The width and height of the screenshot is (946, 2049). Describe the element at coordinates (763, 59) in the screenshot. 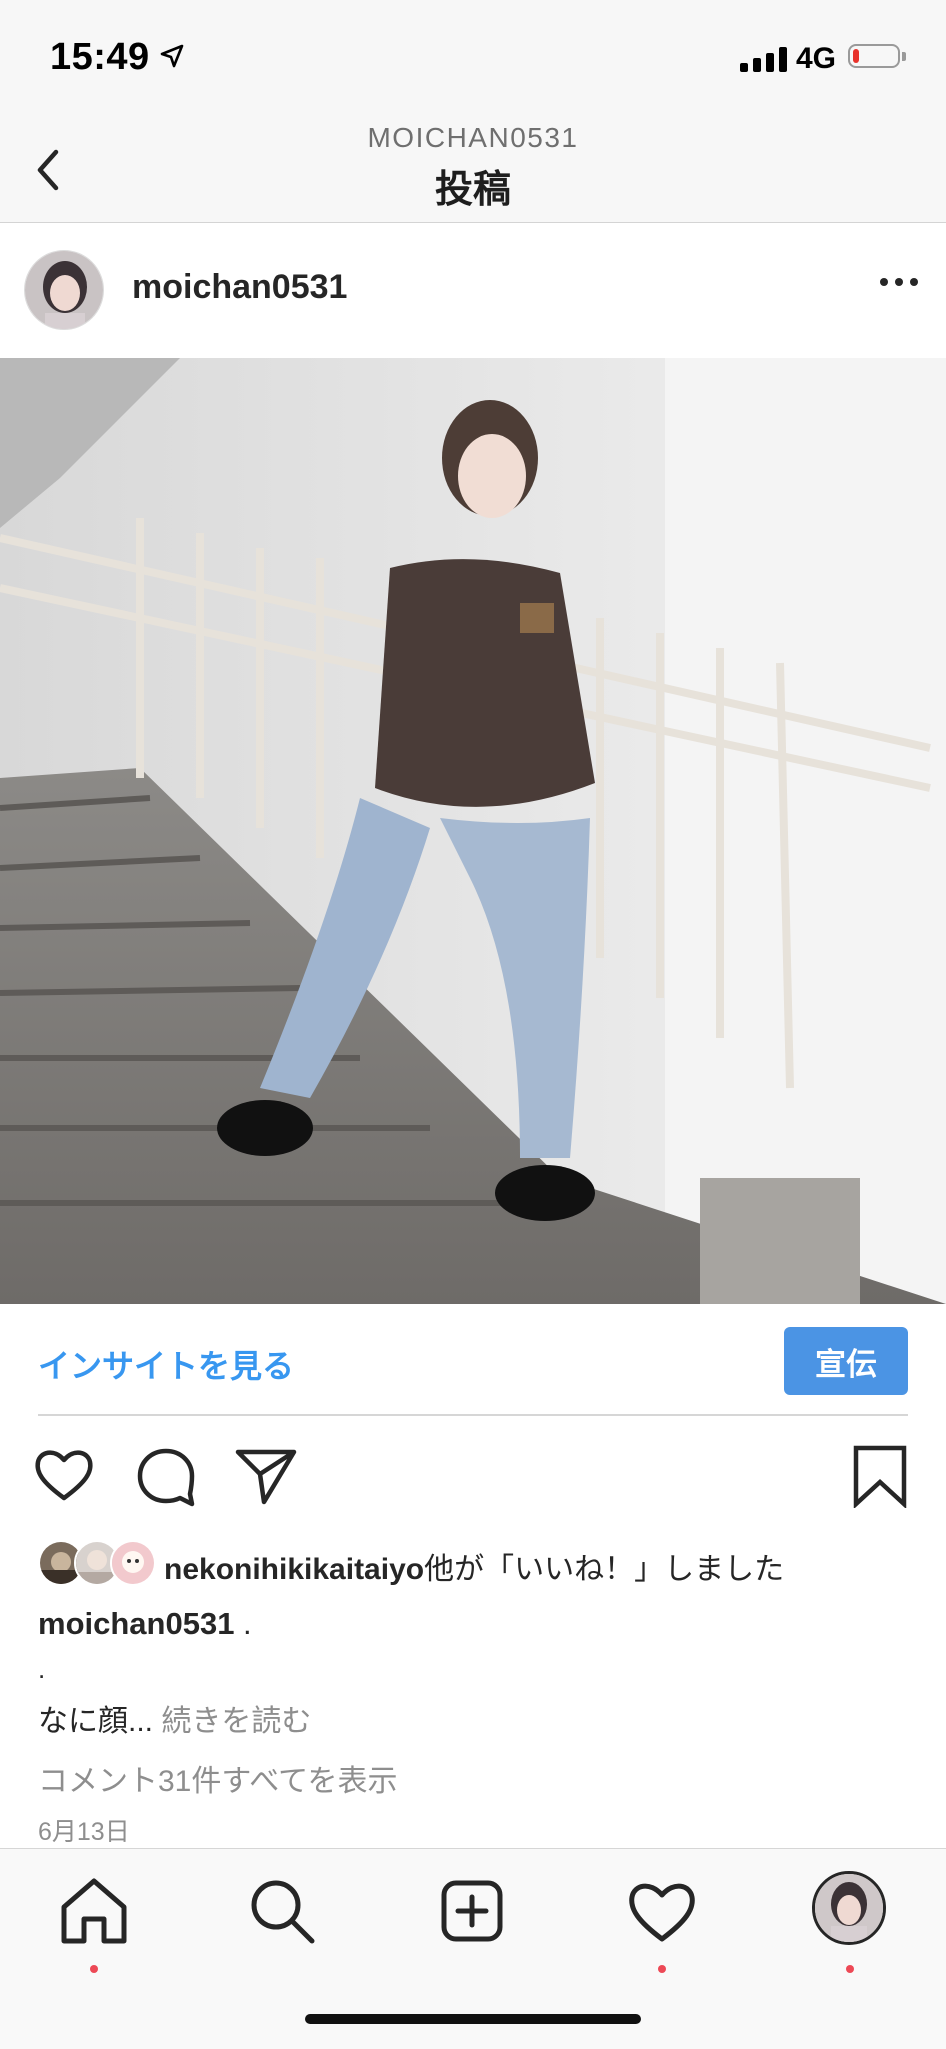

I see `cellular-signal-icon` at that location.